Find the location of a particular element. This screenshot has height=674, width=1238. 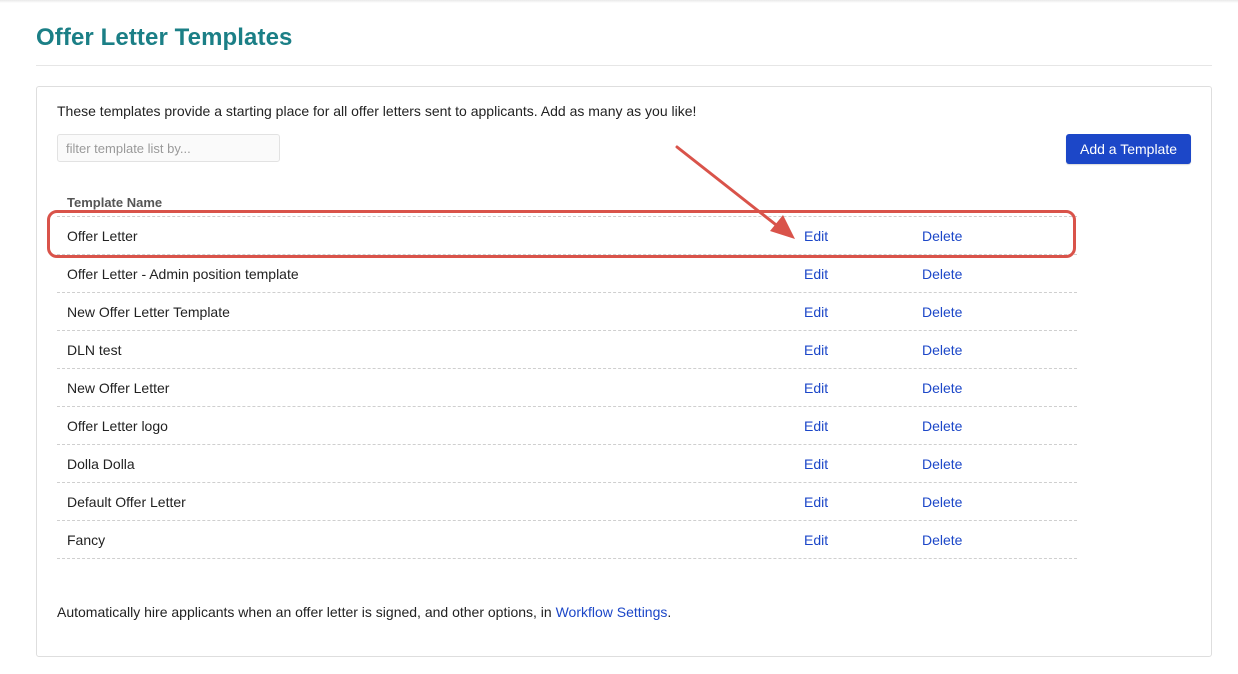

table-row: Offer Letter Edit Delete is located at coordinates (567, 236).